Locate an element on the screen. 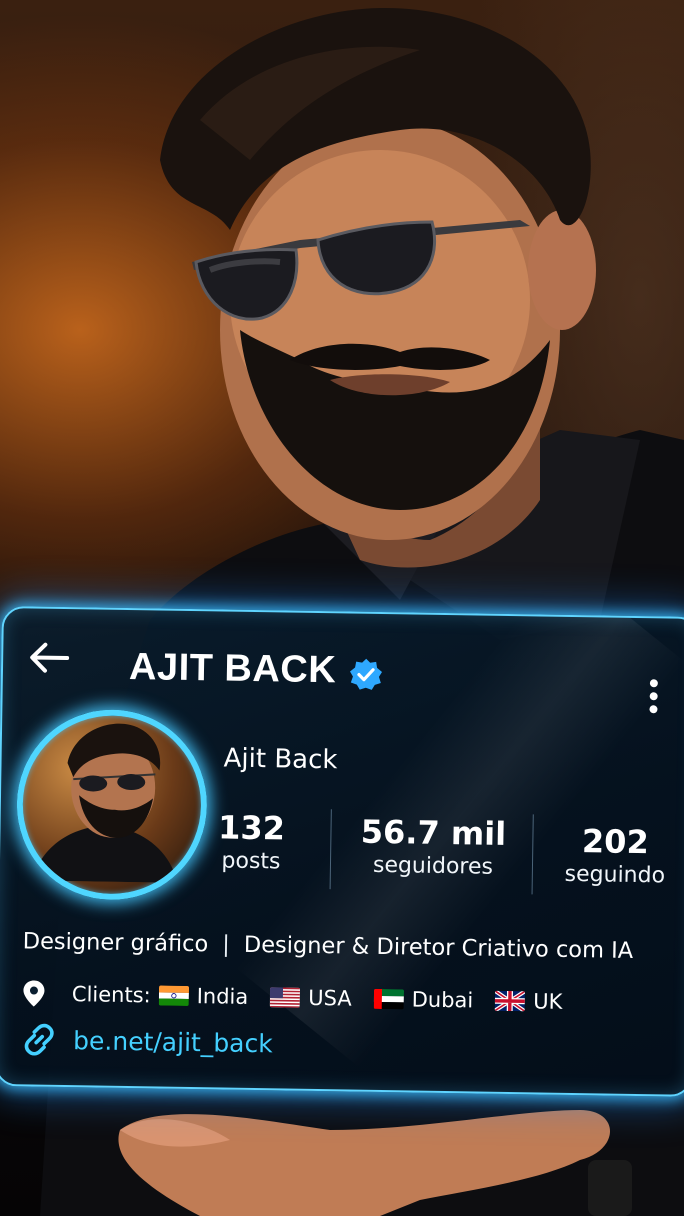 Image resolution: width=684 pixels, height=1216 pixels. stat-following-value: 202 is located at coordinates (615, 842).